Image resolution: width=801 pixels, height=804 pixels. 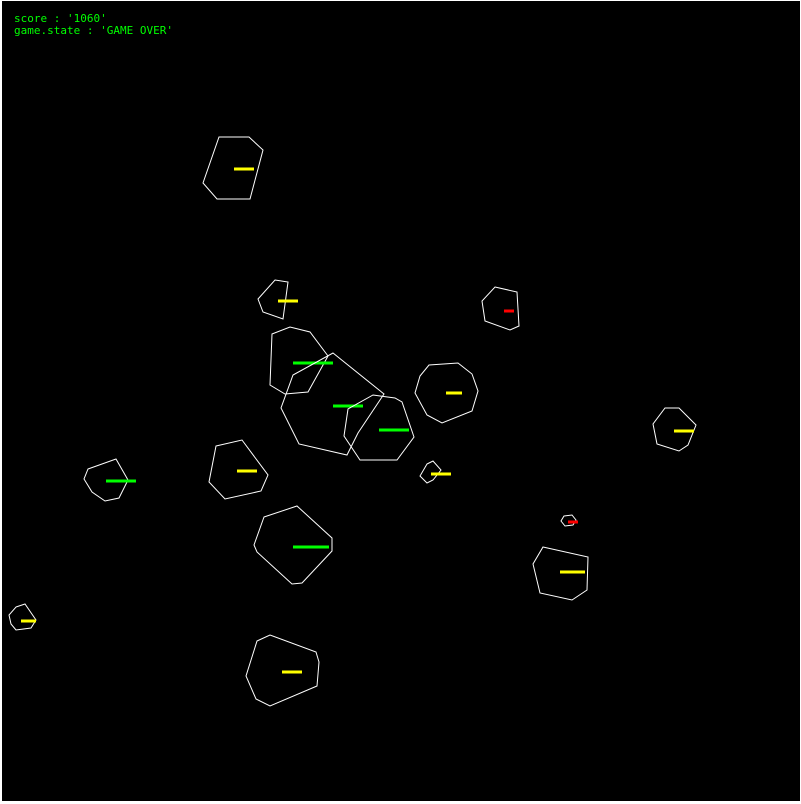 I want to click on game-state-line: game.state : 'GAME OVER', so click(x=93, y=31).